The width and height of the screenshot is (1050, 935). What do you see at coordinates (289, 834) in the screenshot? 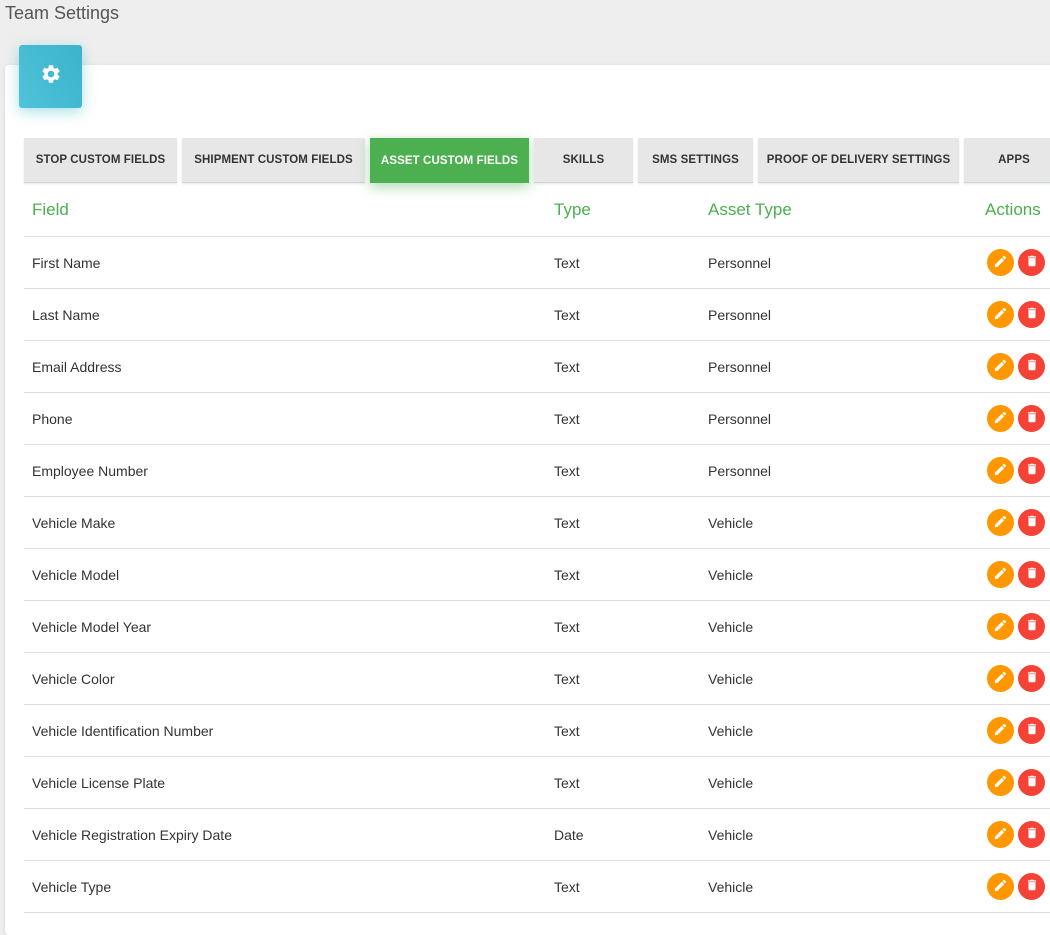
I see `cell-field: Vehicle Registration Expiry Date` at bounding box center [289, 834].